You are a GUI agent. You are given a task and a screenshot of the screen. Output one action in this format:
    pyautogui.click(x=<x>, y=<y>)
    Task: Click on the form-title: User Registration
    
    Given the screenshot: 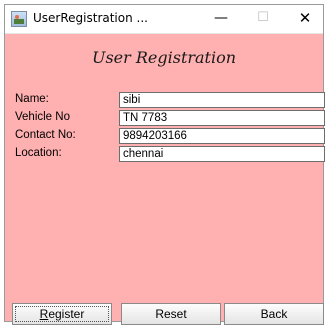 What is the action you would take?
    pyautogui.click(x=164, y=57)
    